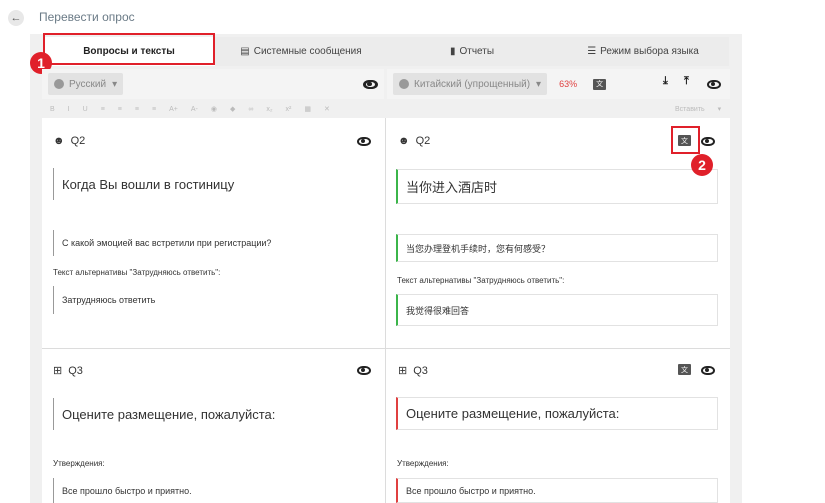 The image size is (825, 503). I want to click on format-toolbar: B I U ≡ ≡ ≡ ≡ A+ A- ◉ ◆ ∞ x₂ x² ▦ ✕, so click(196, 109).